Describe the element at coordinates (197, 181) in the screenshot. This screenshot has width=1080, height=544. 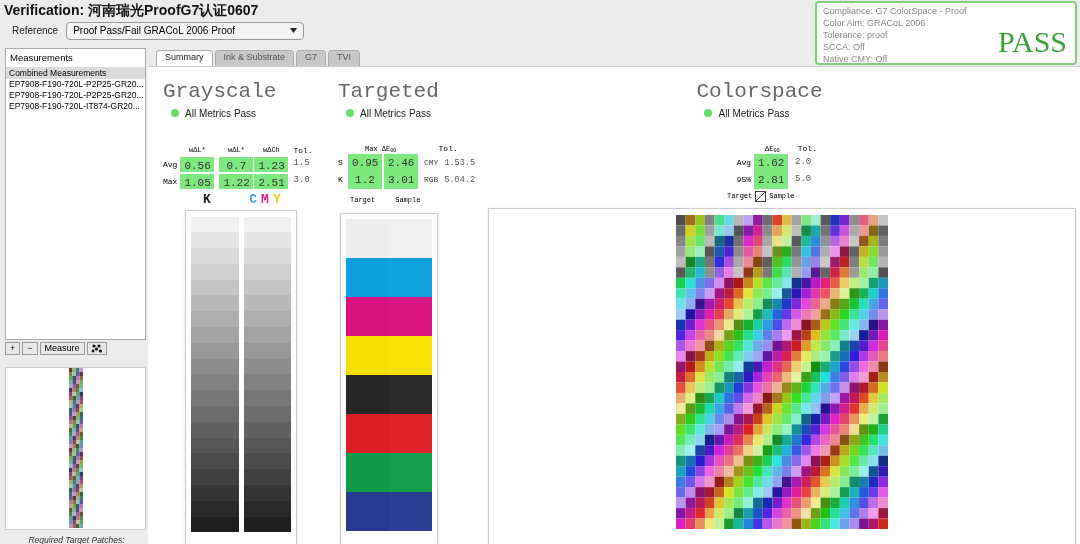
I see `metric-value: 1.05` at that location.